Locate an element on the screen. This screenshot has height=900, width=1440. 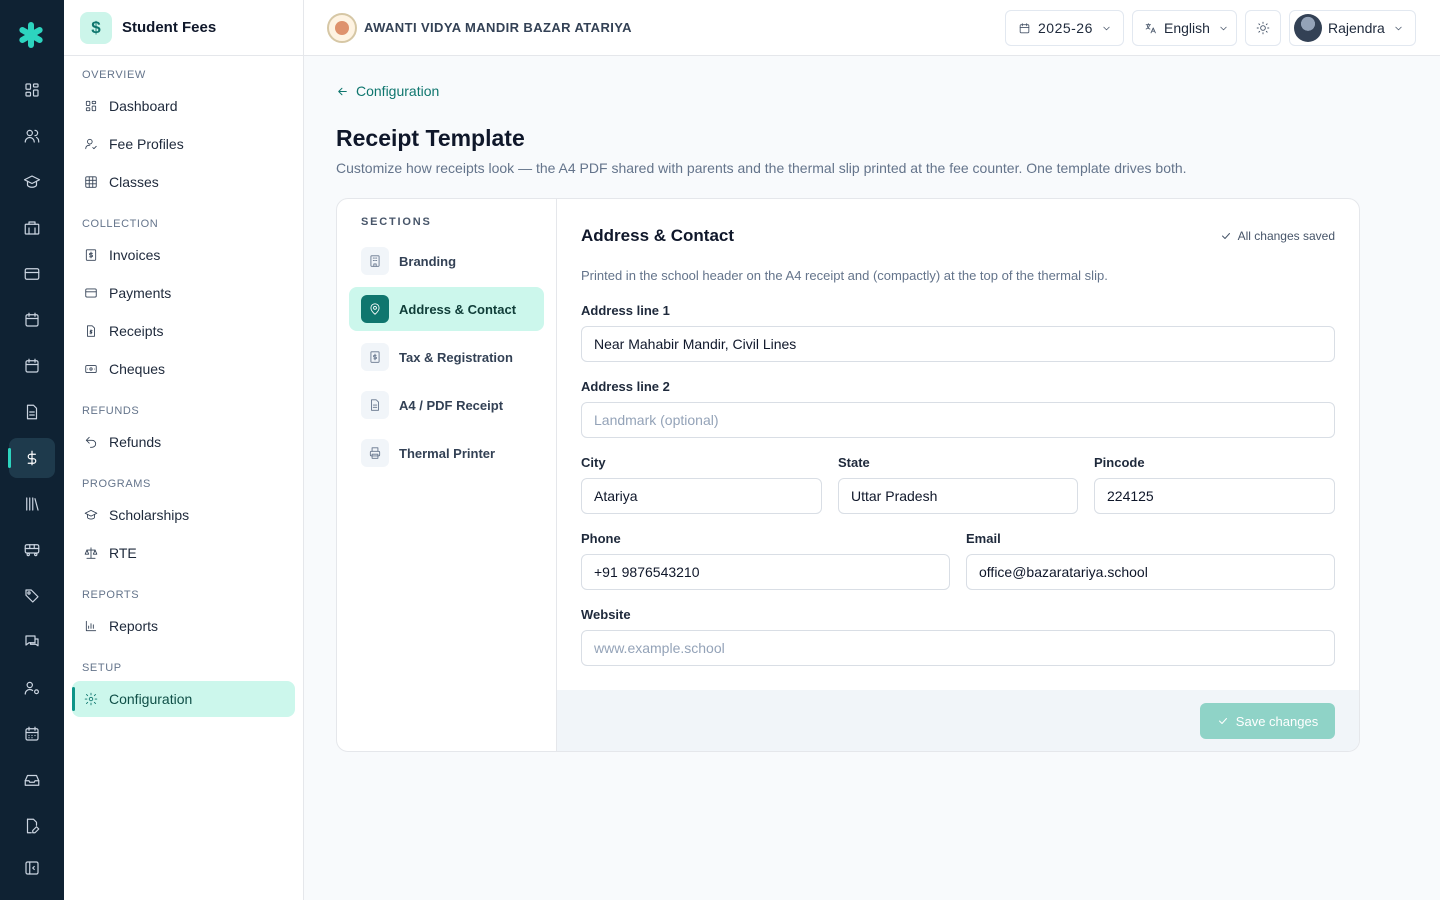
calendar-alt-icon is located at coordinates (32, 366).